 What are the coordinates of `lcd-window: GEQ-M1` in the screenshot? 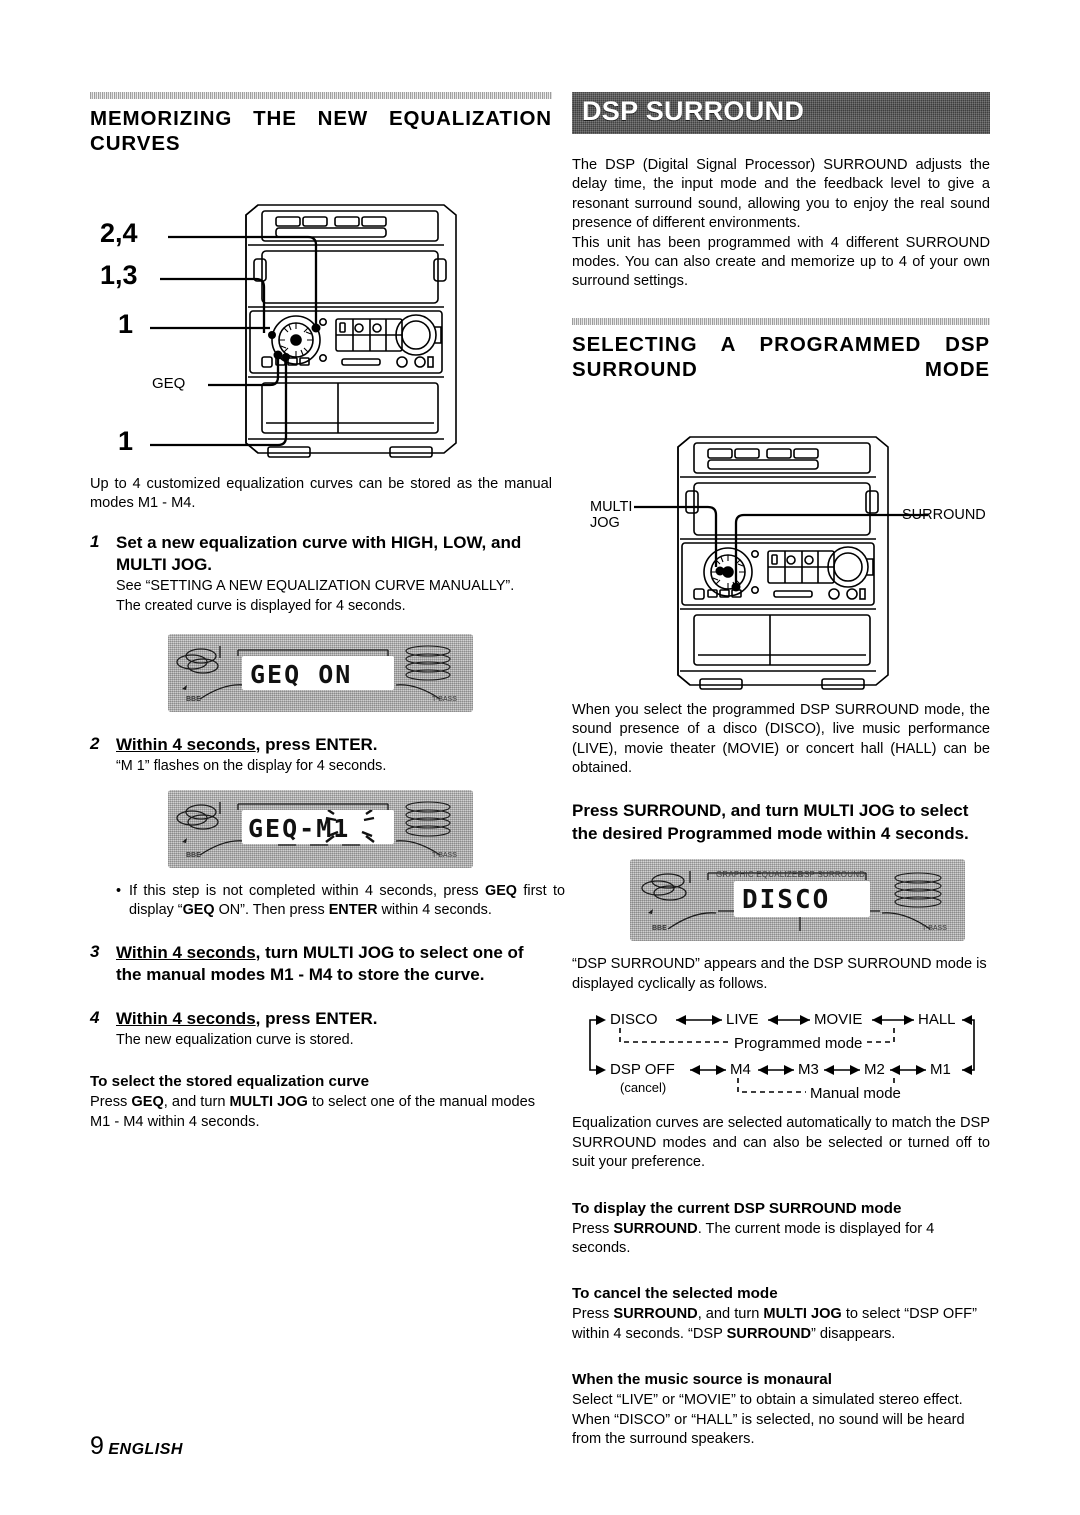 It's located at (318, 826).